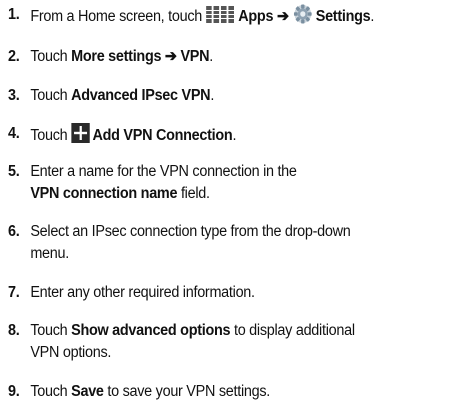 This screenshot has width=476, height=418. I want to click on step-number: 3., so click(14, 95).